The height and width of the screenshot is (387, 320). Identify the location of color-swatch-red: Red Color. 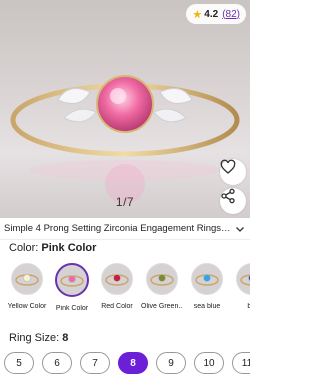
(117, 286).